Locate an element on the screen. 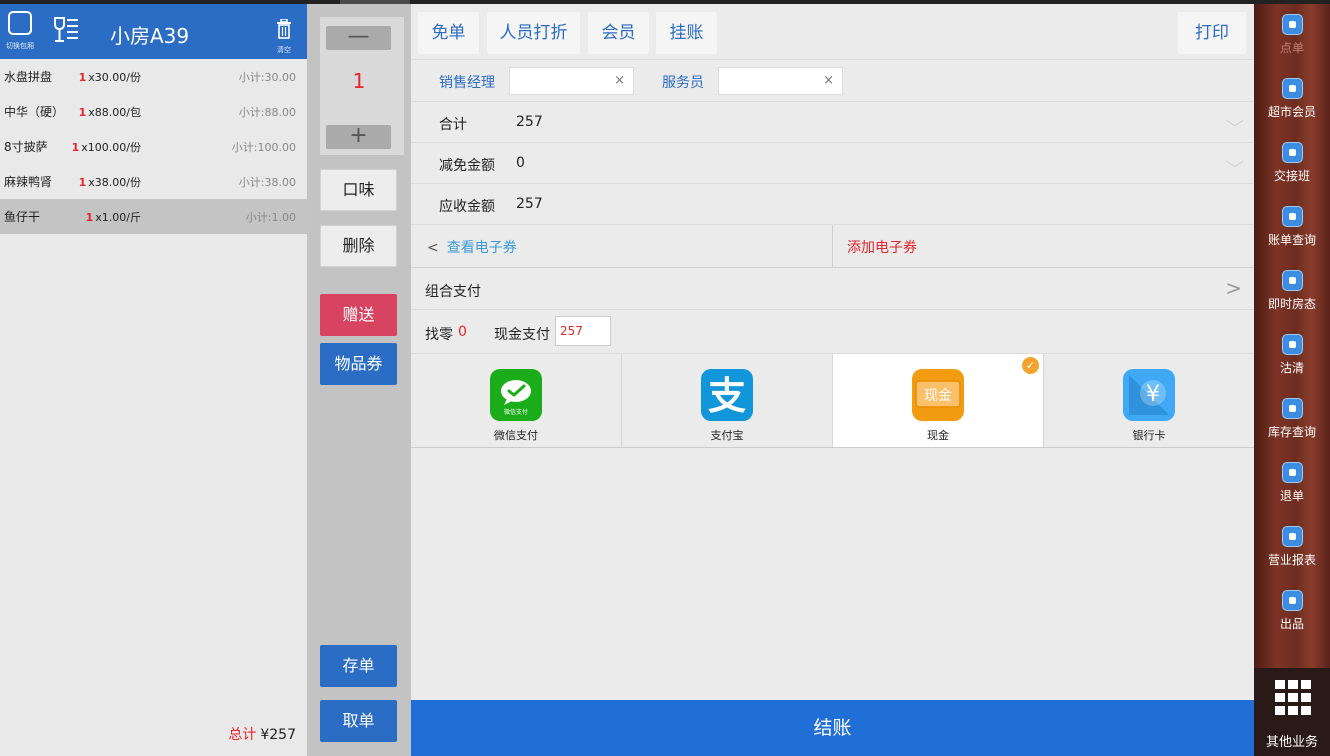 Image resolution: width=1330 pixels, height=756 pixels. cash-icon: 现金 is located at coordinates (938, 395).